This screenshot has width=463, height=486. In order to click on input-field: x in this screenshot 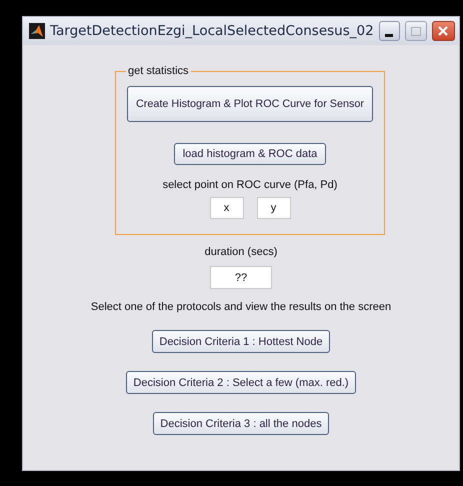, I will do `click(227, 208)`.